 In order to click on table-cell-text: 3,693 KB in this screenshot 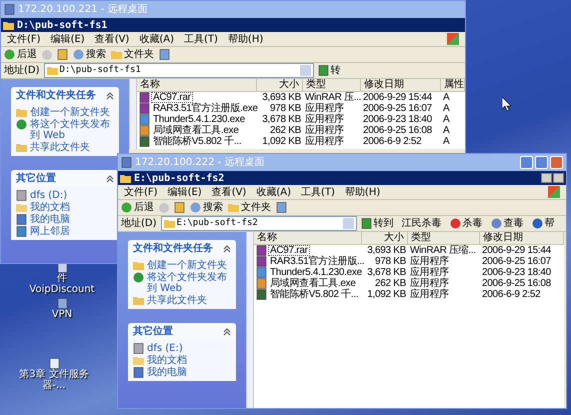, I will do `click(281, 97)`.